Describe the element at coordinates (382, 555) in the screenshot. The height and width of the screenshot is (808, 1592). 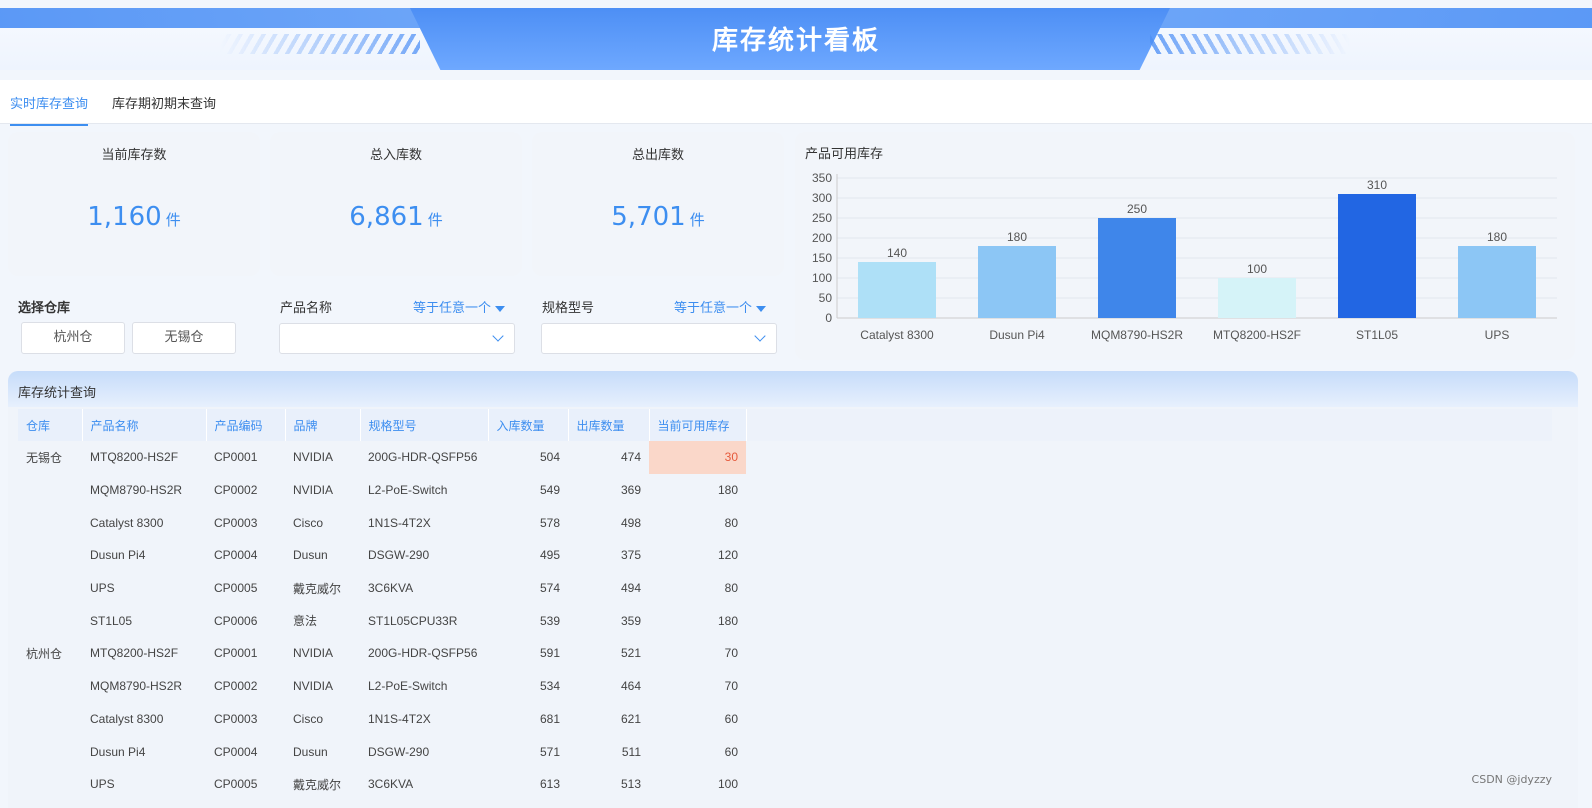
I see `table-row: Dusun Pi4 CP0004 Dusun DSGW-290 495 375 120` at that location.